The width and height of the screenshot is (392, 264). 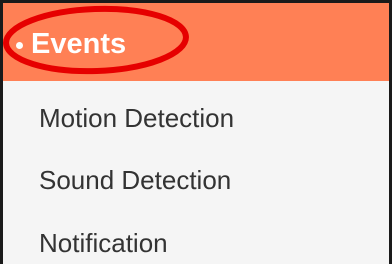 What do you see at coordinates (79, 44) in the screenshot?
I see `menu-header-label: Events` at bounding box center [79, 44].